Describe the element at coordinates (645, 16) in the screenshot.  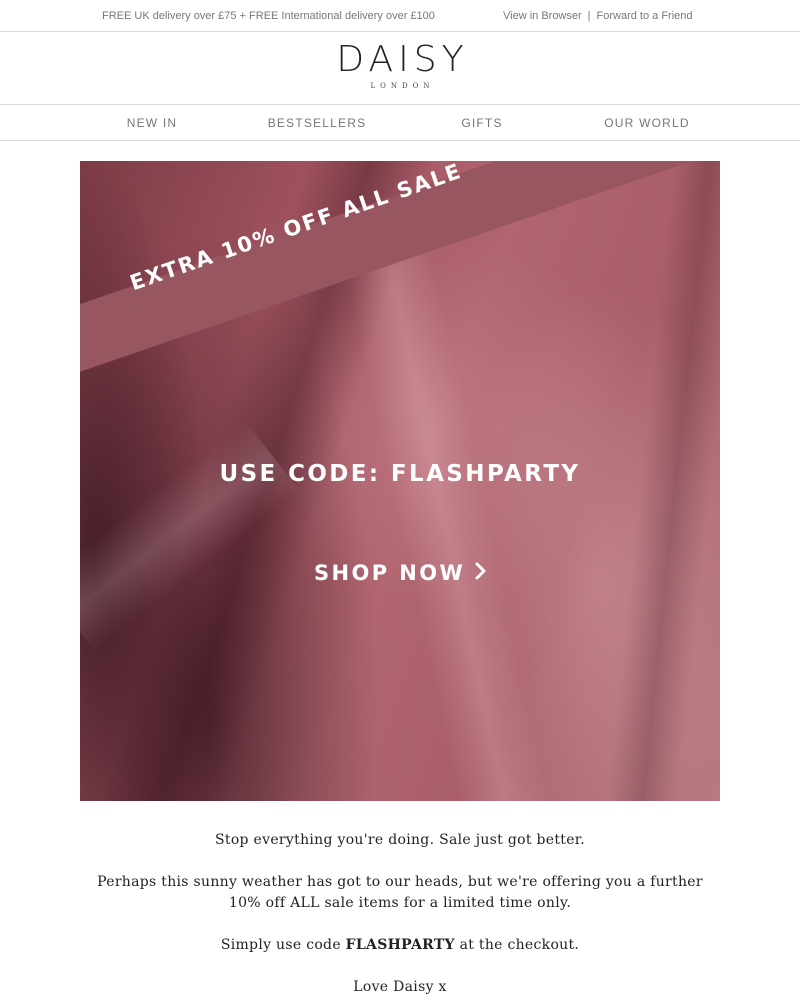
I see `forward-to-friend-link: Forward to a Friend` at that location.